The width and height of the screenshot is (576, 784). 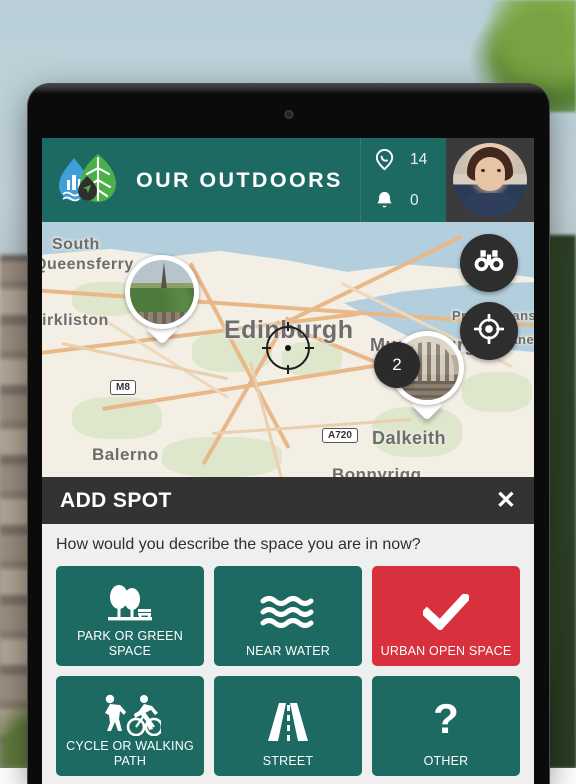 I want to click on space-type-option: URBAN OPEN SPACE, so click(x=446, y=616).